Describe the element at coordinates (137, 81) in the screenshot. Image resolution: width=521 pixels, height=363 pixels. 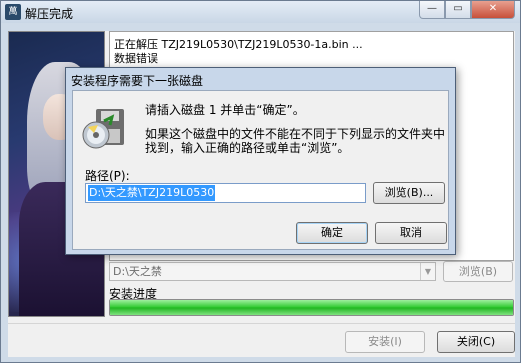
I see `dialog-title: 安装程序需要下一张磁盘` at that location.